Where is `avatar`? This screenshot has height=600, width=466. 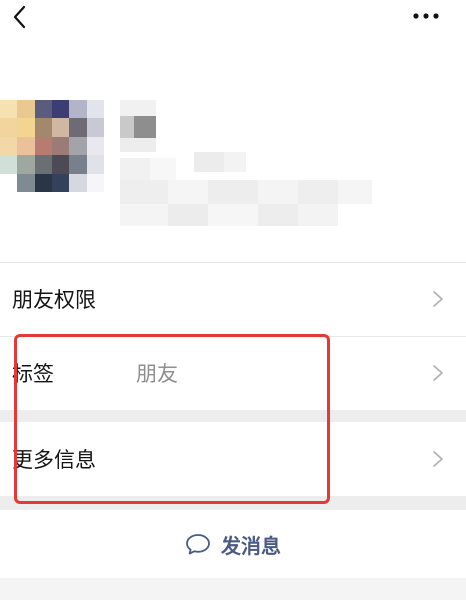
avatar is located at coordinates (52, 146).